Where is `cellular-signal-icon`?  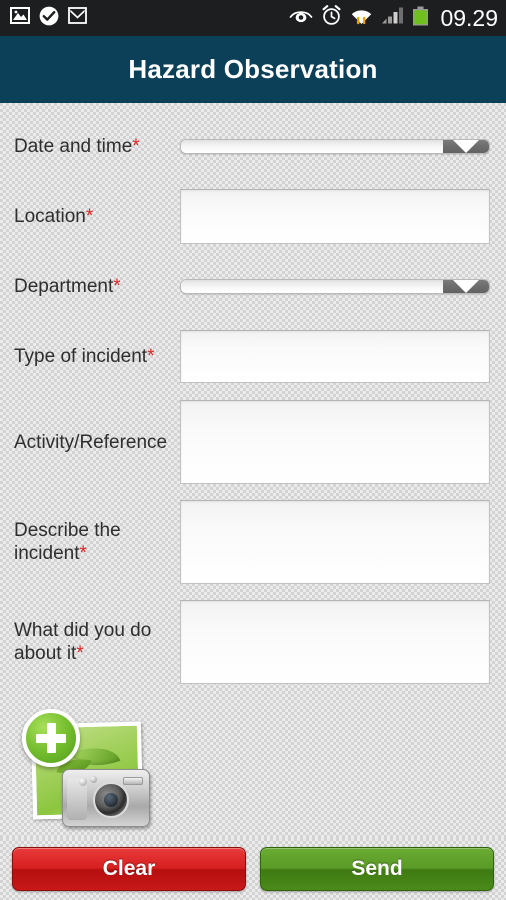
cellular-signal-icon is located at coordinates (392, 18).